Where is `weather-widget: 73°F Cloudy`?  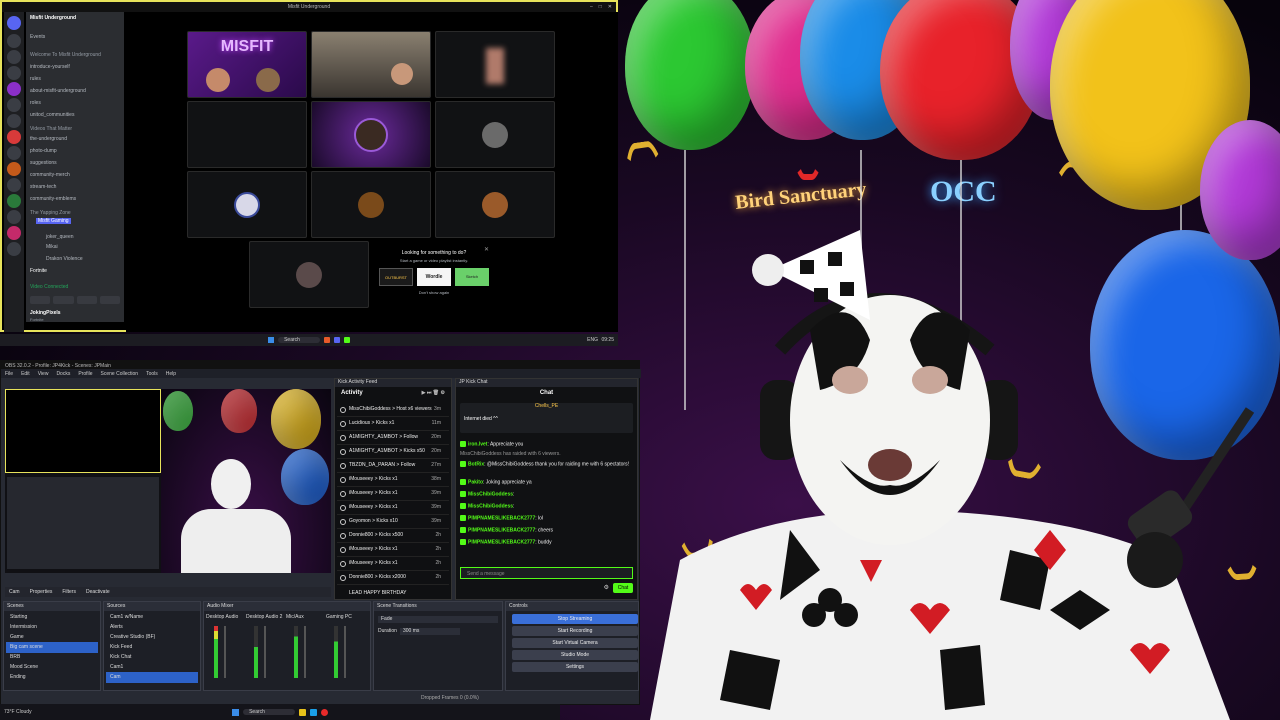 weather-widget: 73°F Cloudy is located at coordinates (18, 712).